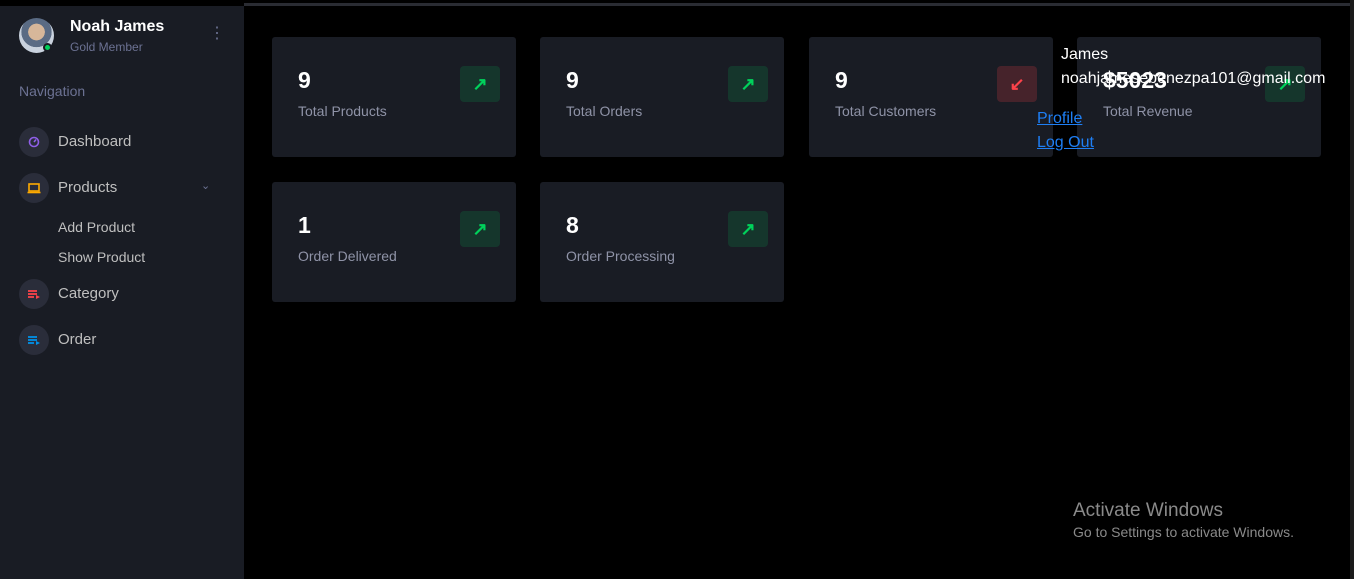 The width and height of the screenshot is (1354, 579). What do you see at coordinates (1085, 54) in the screenshot?
I see `dropdown-user-name: James` at bounding box center [1085, 54].